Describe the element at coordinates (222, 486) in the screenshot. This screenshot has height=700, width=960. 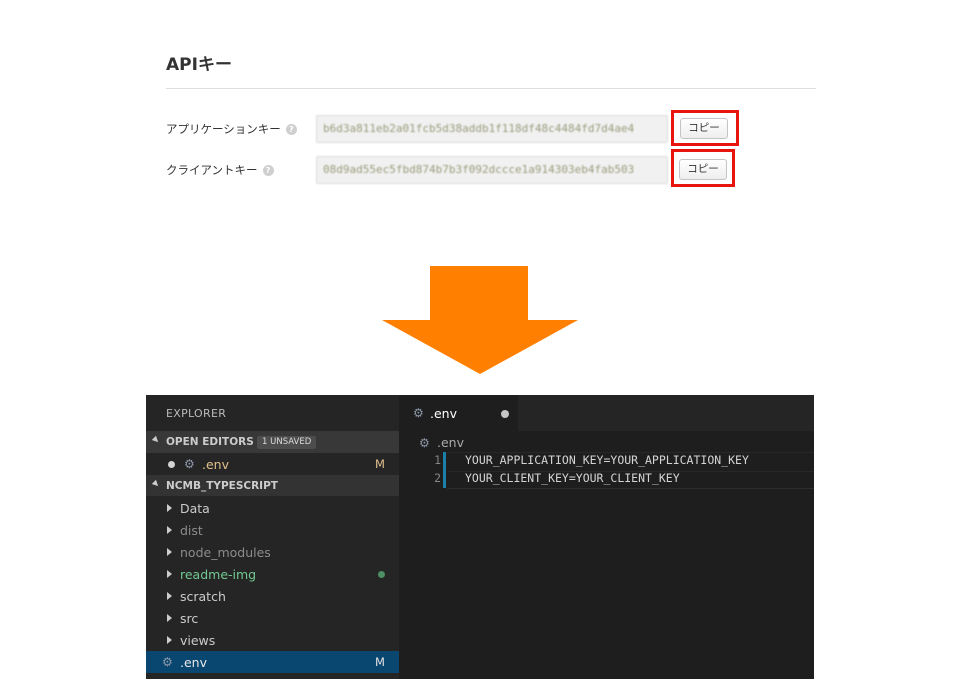
I see `project-label: NCMB_TYPESCRIPT` at that location.